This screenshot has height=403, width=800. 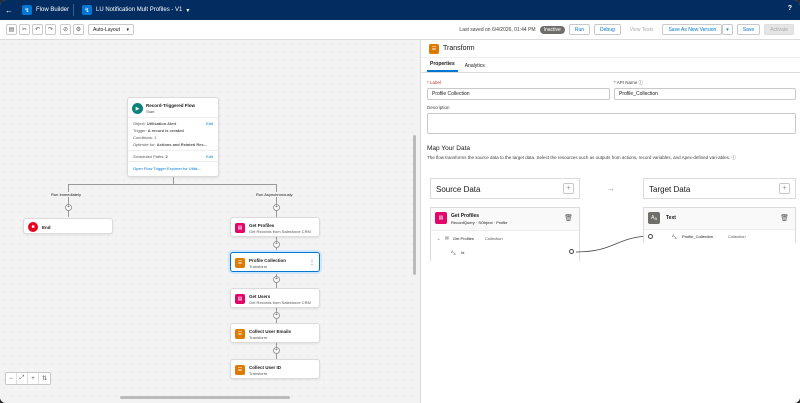 What do you see at coordinates (628, 83) in the screenshot?
I see `api-name-field-label: * API Name ⓘ` at bounding box center [628, 83].